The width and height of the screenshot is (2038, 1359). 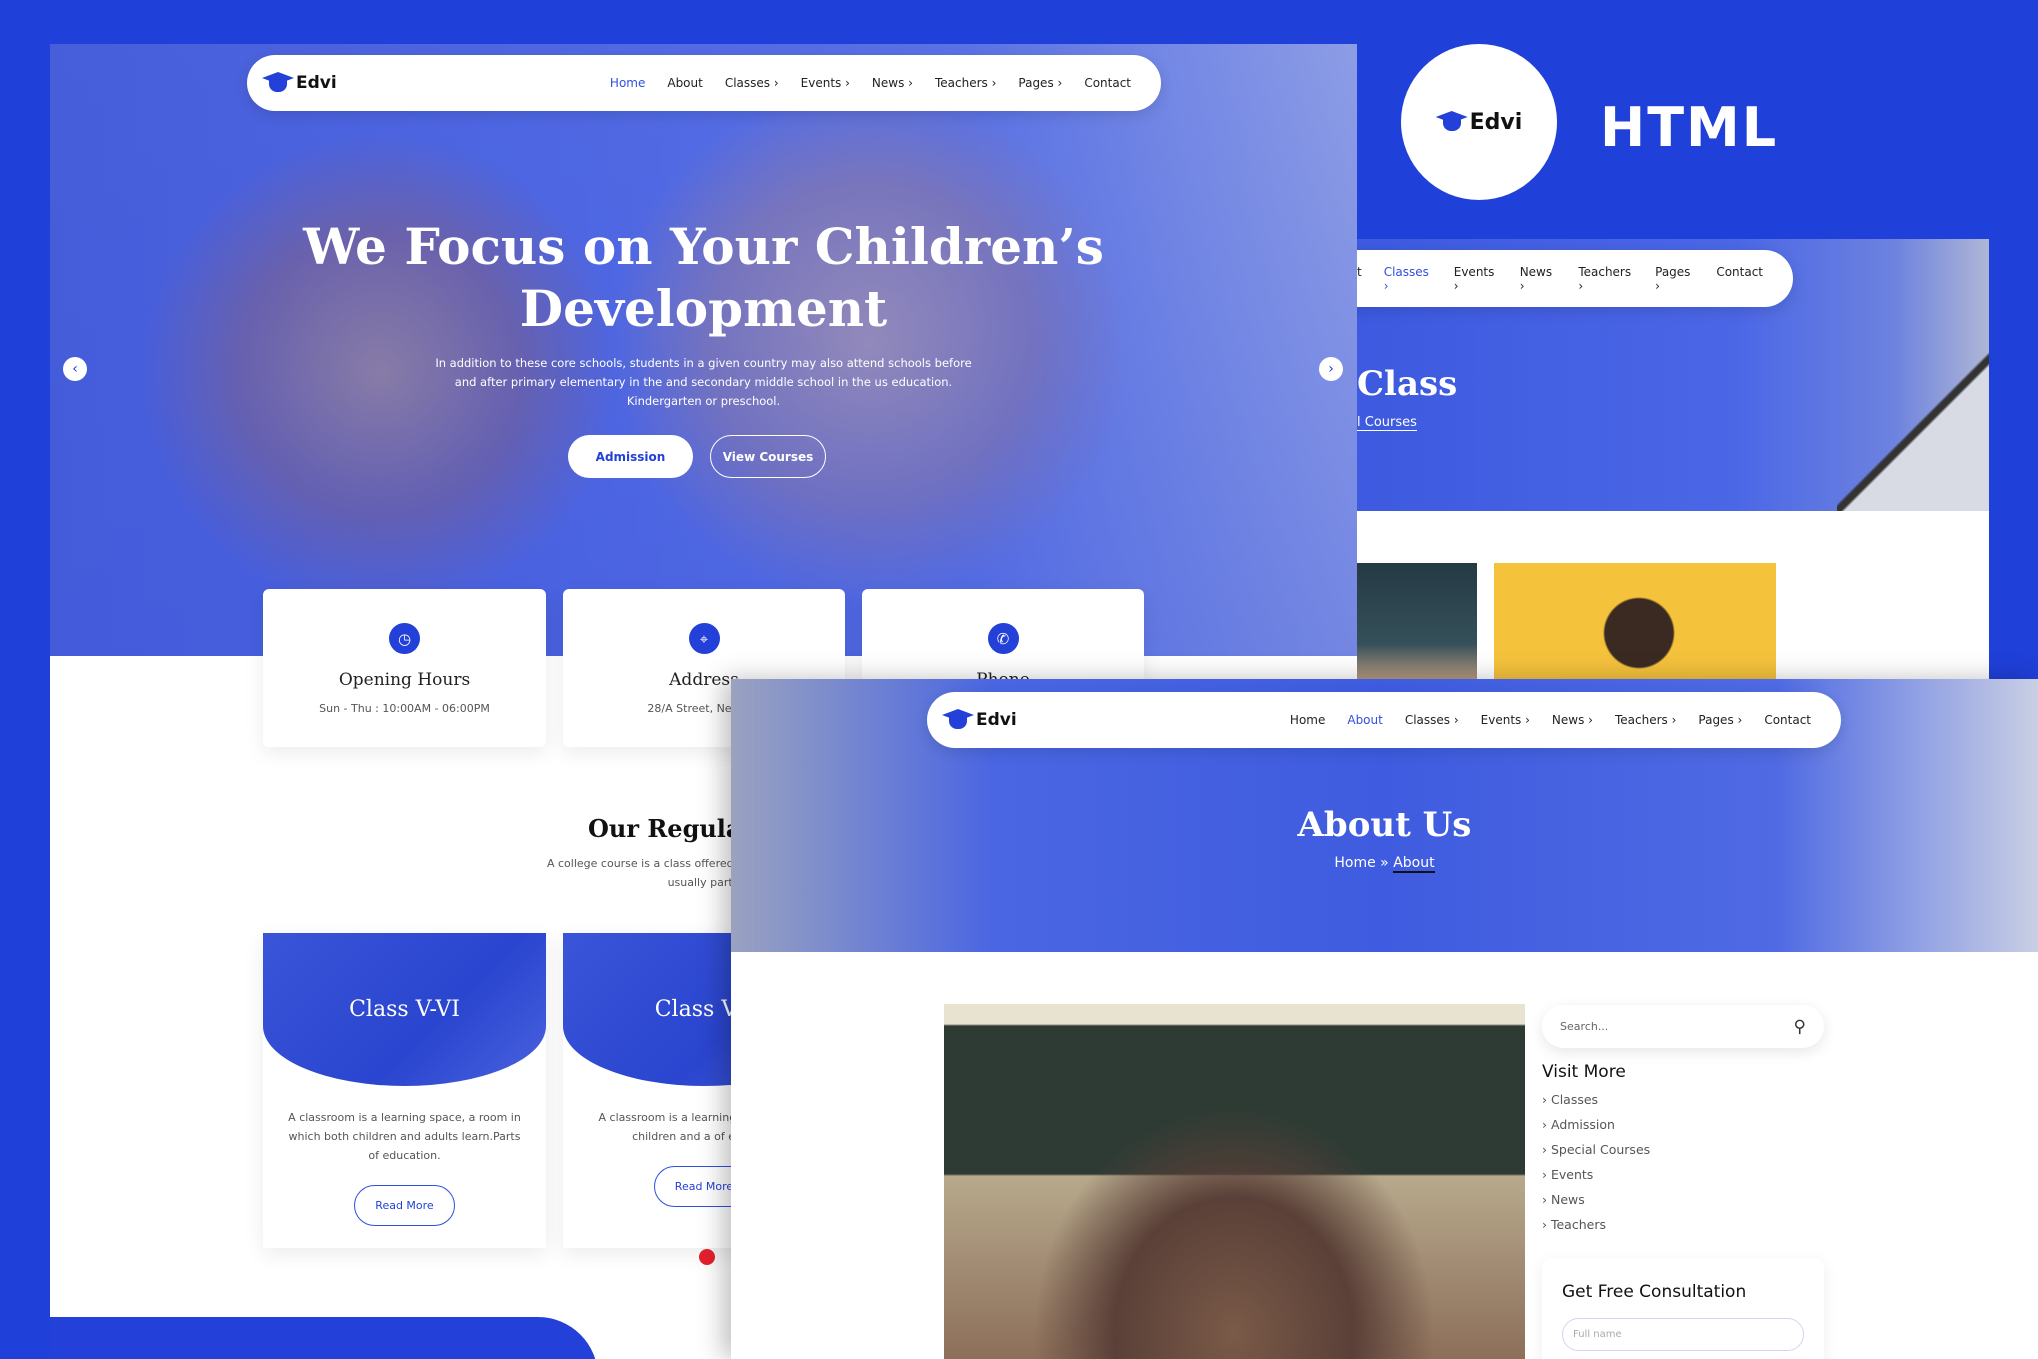 I want to click on admission-button: Admission, so click(x=630, y=456).